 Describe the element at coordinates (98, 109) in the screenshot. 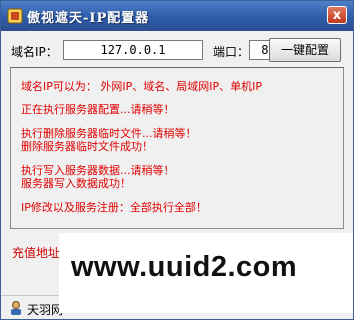

I see `log-line: 正在执行服务器配置...请稍等！` at that location.